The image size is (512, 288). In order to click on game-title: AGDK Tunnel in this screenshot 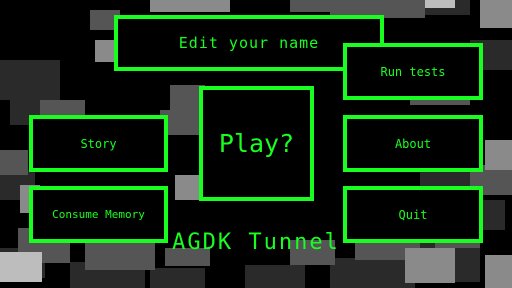, I will do `click(256, 242)`.